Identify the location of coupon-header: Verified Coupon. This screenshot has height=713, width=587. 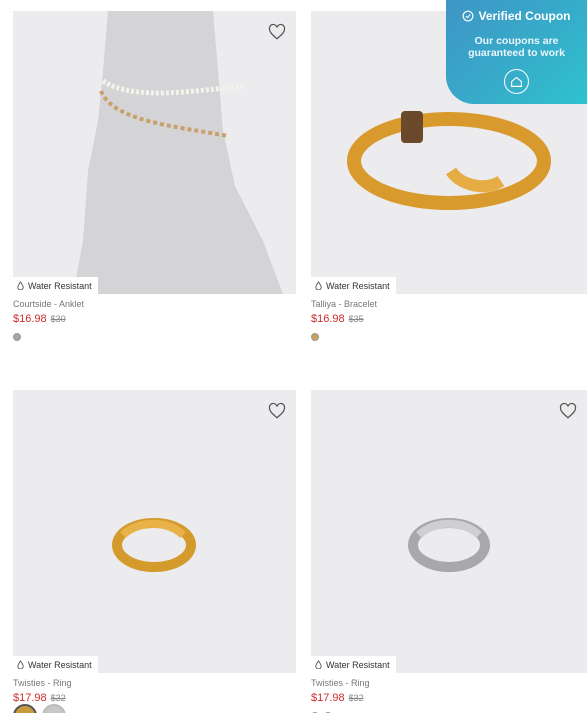
(516, 16).